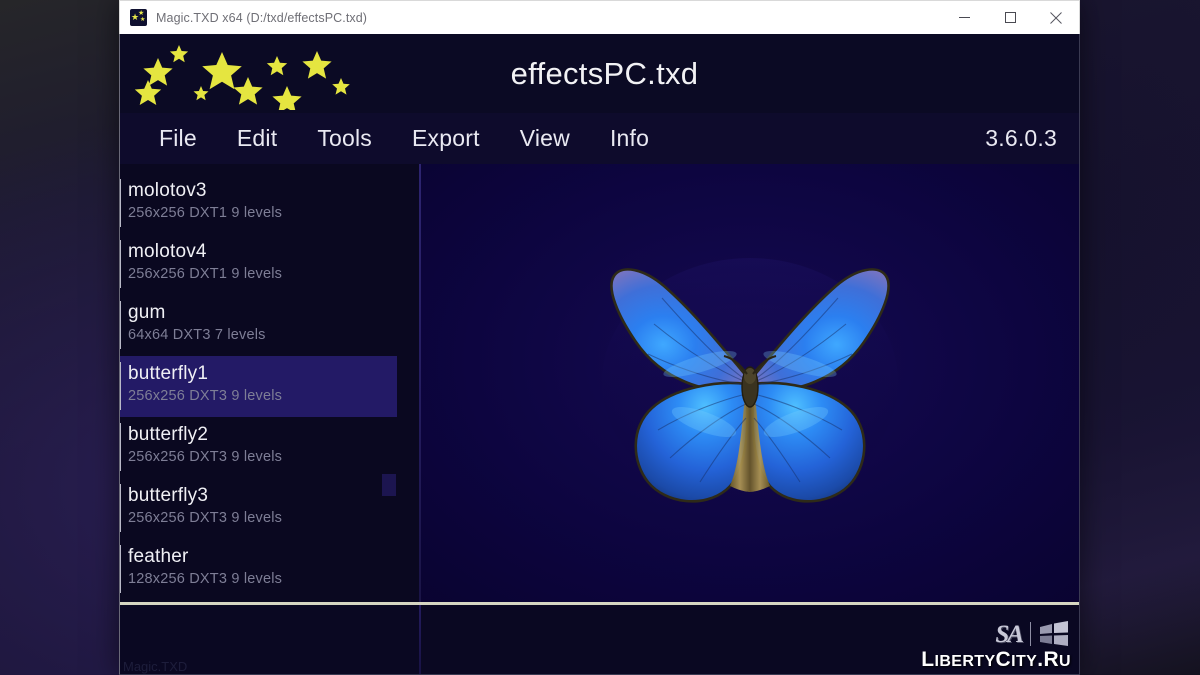  I want to click on texture-name: butterfly2, so click(168, 434).